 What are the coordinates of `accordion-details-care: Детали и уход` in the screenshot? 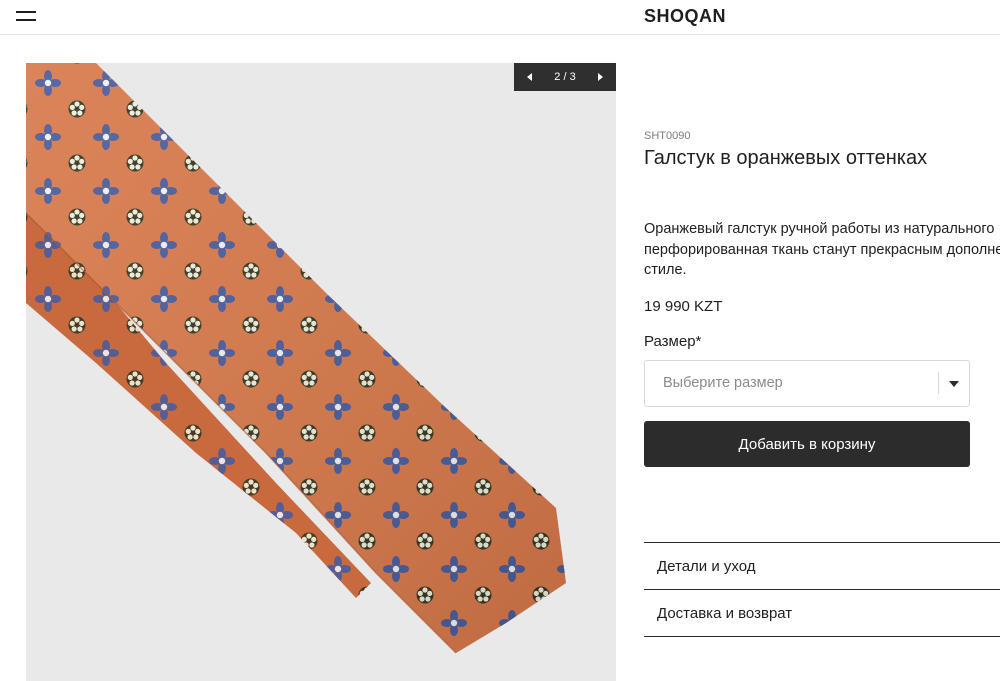 It's located at (822, 566).